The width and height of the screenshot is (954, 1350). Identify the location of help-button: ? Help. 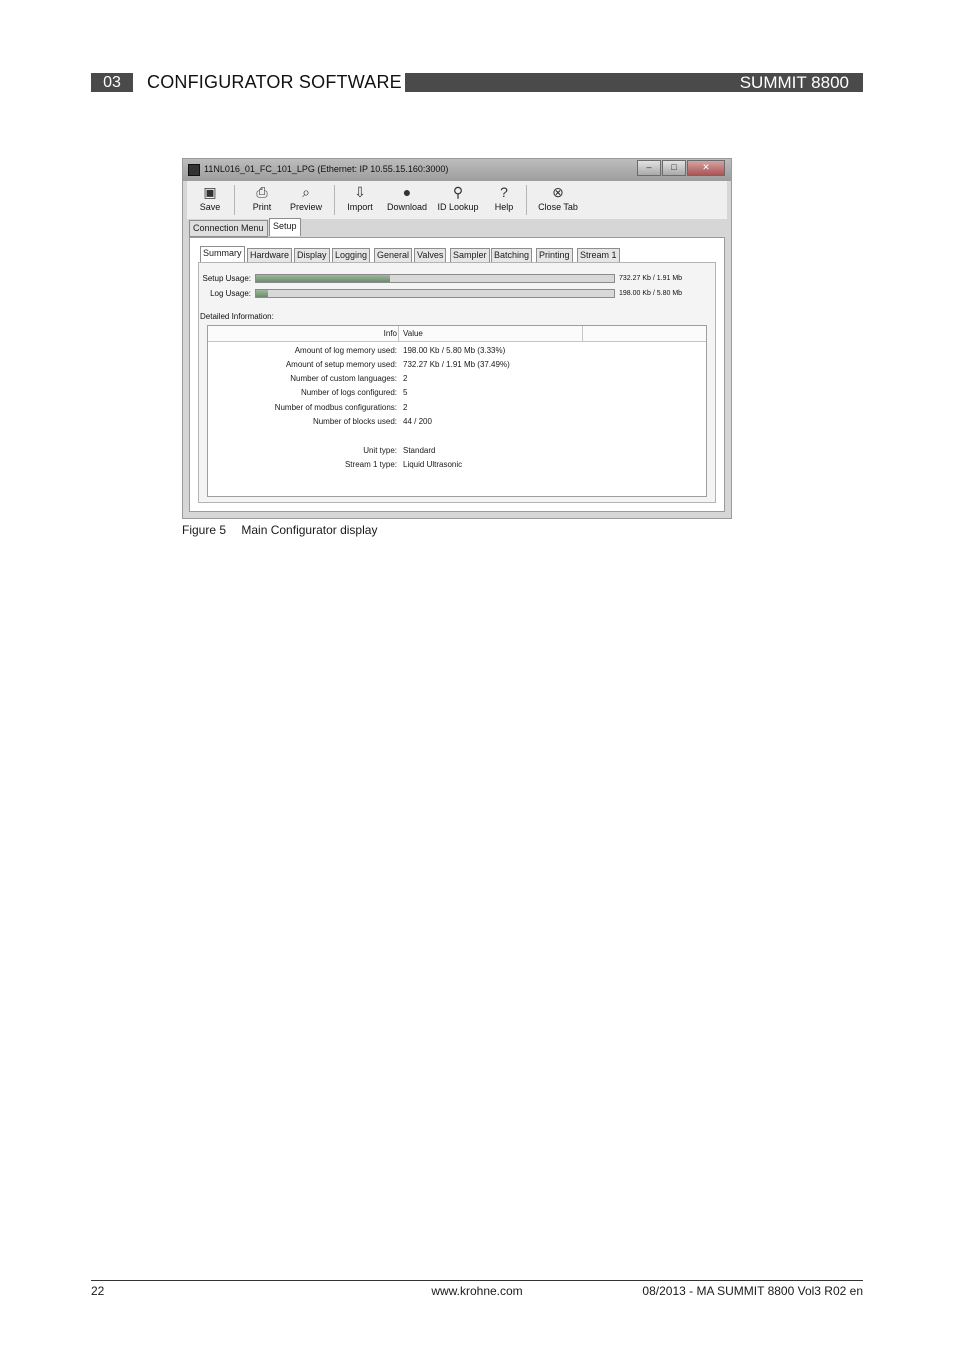
(504, 198).